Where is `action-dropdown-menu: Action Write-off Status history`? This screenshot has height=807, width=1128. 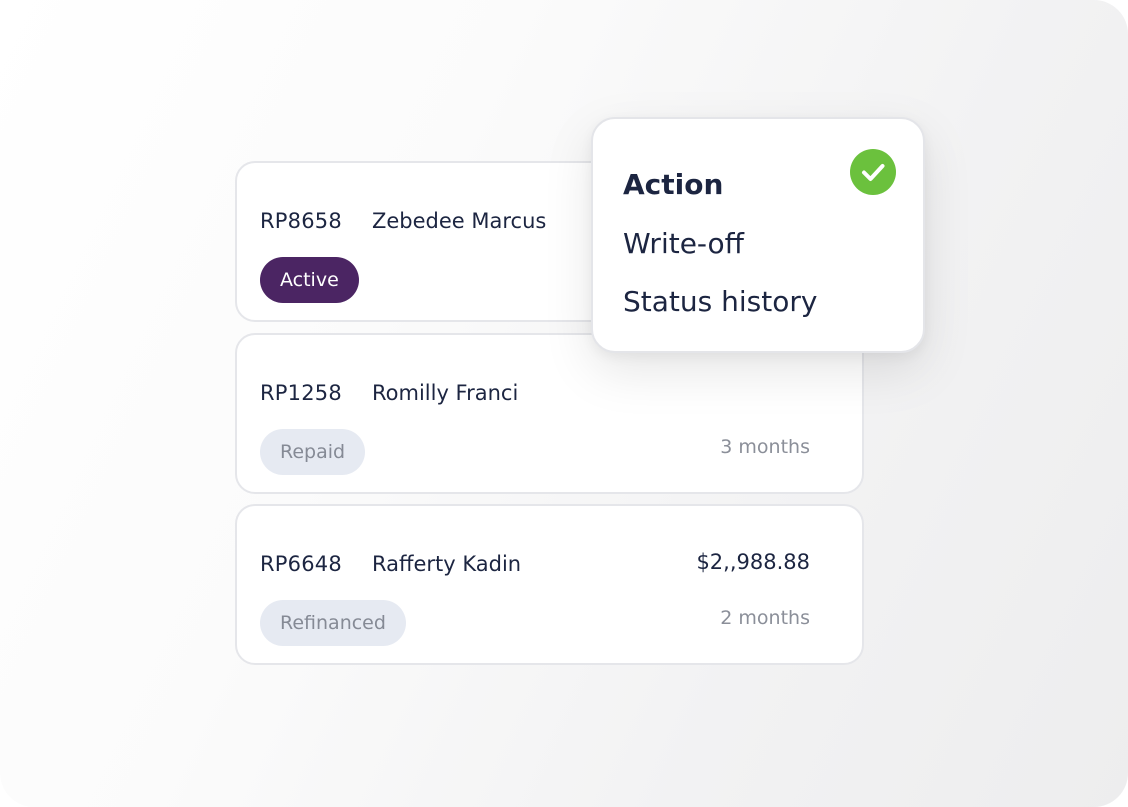
action-dropdown-menu: Action Write-off Status history is located at coordinates (758, 235).